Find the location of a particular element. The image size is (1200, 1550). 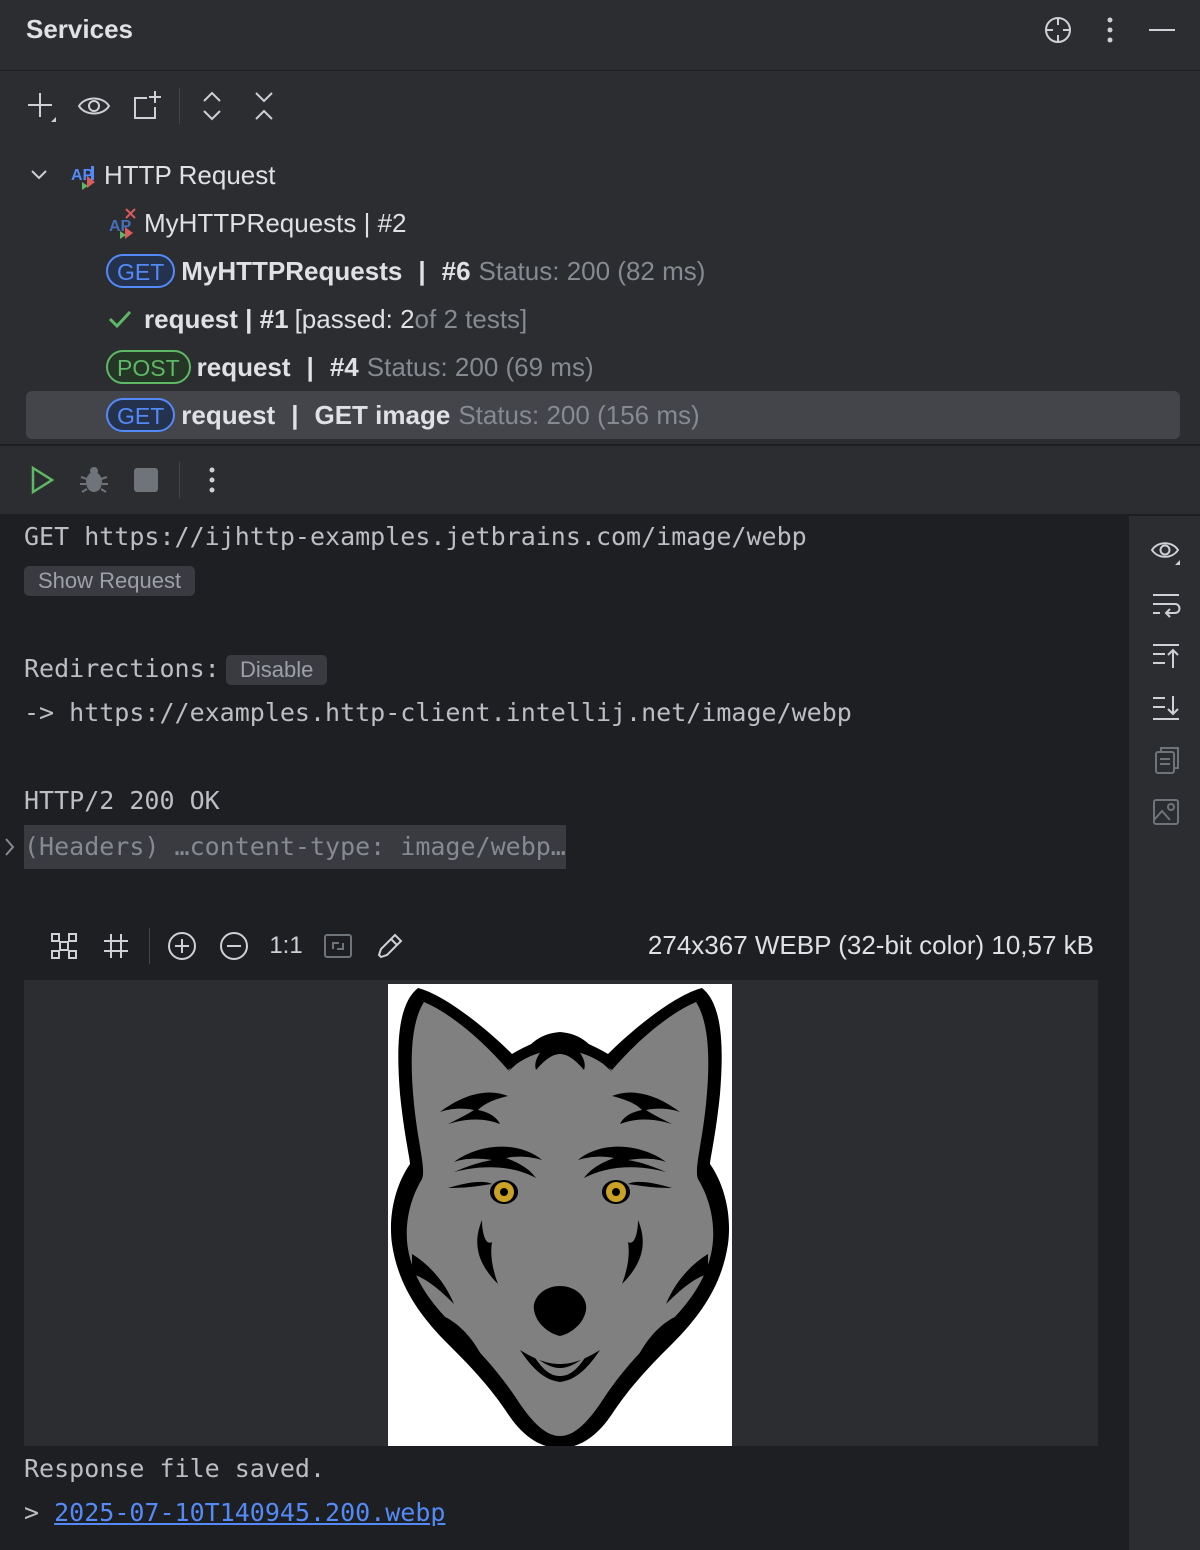

run-number: GET image is located at coordinates (382, 414).